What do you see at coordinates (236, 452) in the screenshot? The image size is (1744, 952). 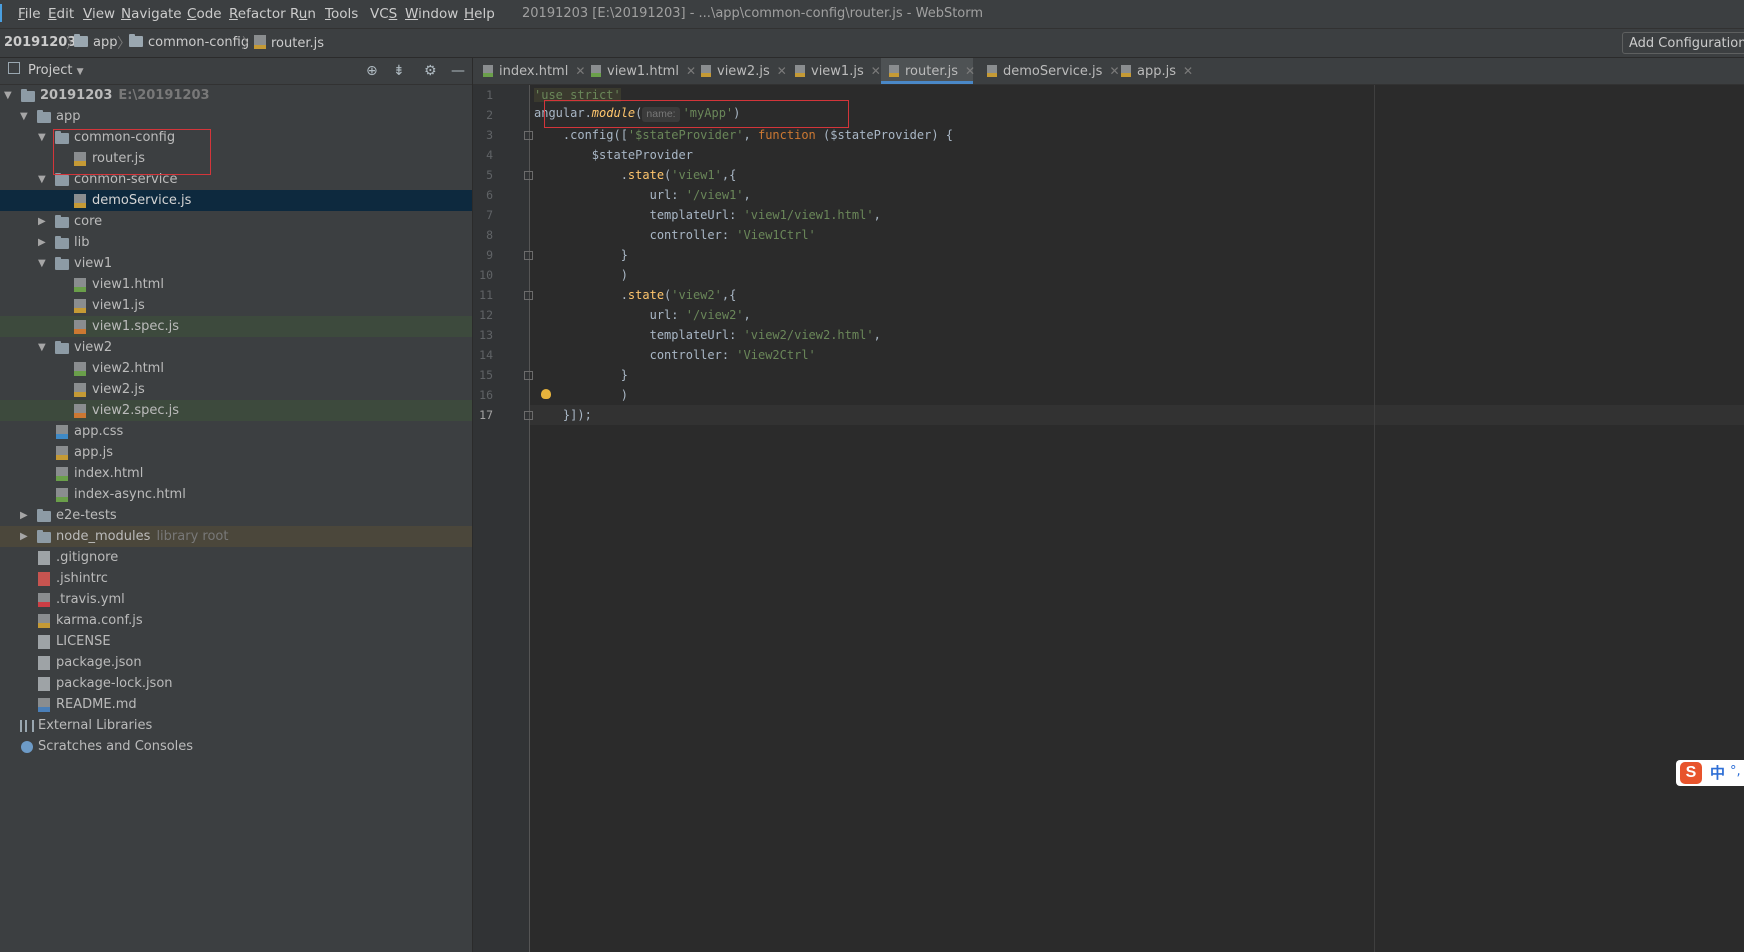 I see `tree-item-app-js: app.js` at bounding box center [236, 452].